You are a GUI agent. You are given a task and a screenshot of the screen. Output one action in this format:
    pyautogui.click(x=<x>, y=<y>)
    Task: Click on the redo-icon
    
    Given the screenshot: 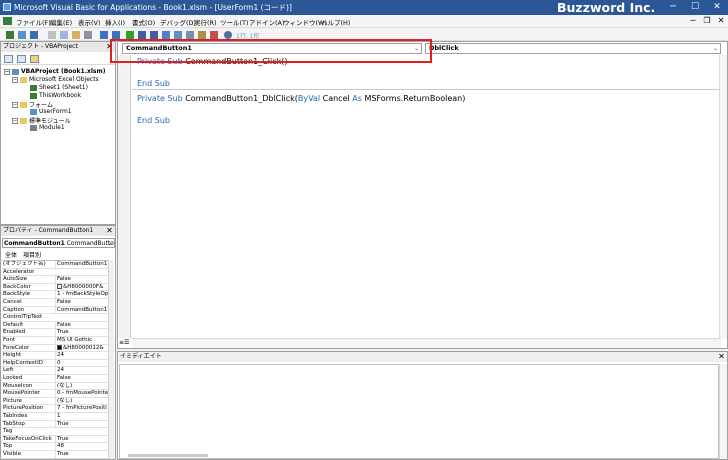 What is the action you would take?
    pyautogui.click(x=116, y=35)
    